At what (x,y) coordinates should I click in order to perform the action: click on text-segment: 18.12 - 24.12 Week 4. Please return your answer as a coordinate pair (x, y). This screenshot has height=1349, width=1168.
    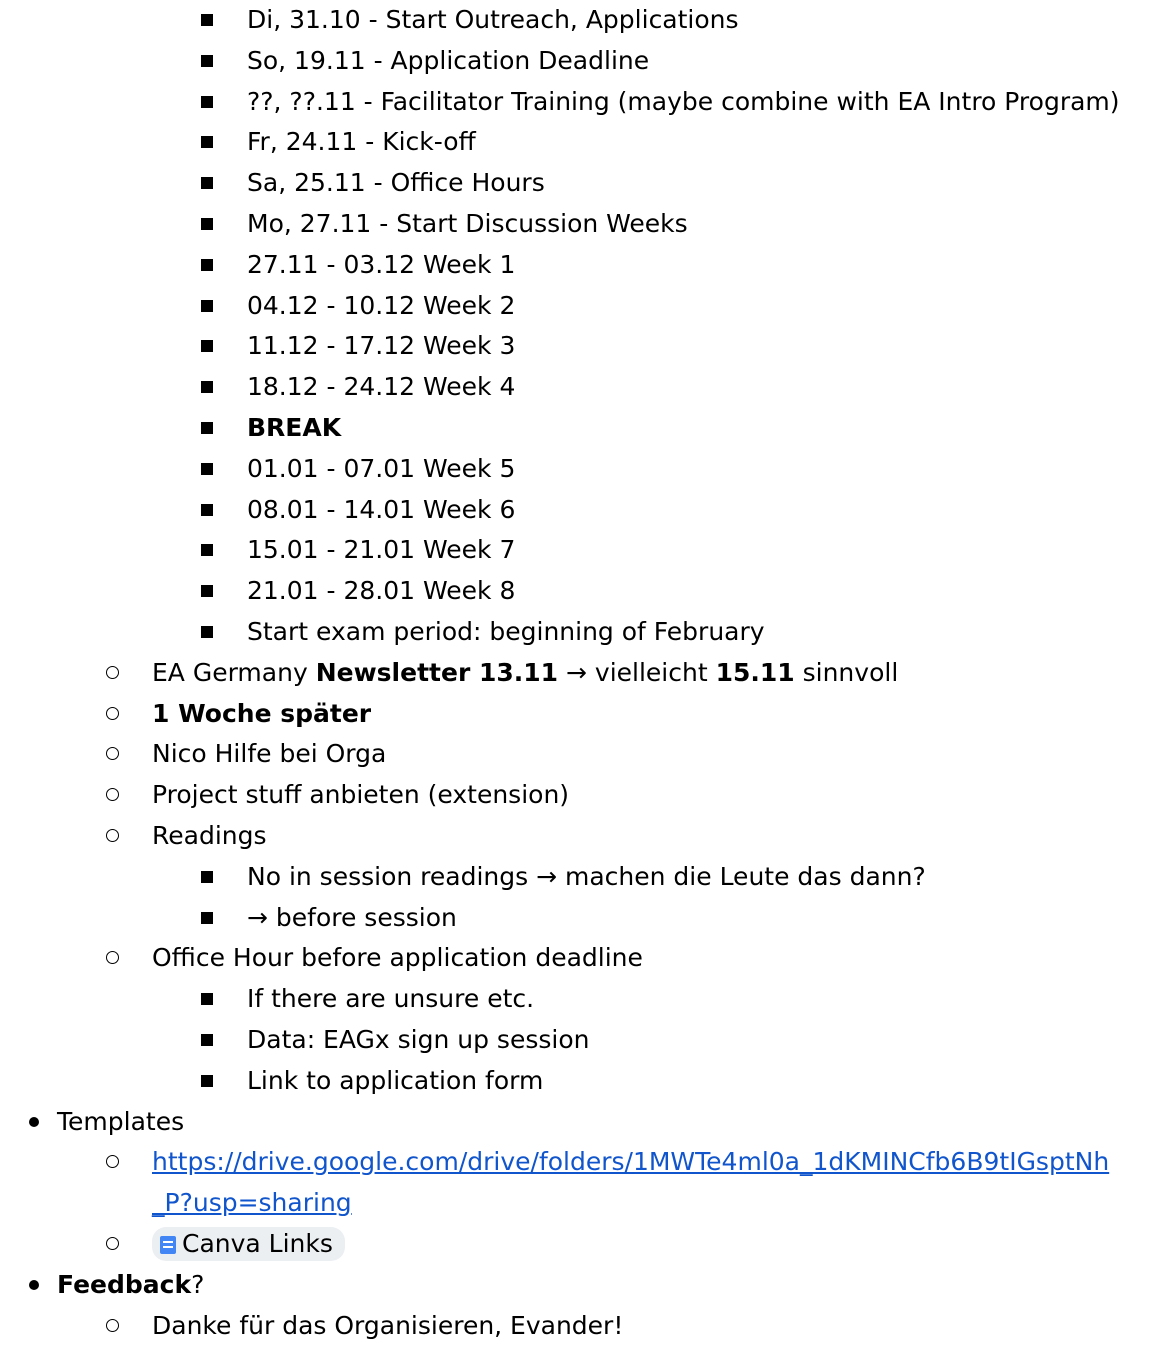
    Looking at the image, I should click on (381, 387).